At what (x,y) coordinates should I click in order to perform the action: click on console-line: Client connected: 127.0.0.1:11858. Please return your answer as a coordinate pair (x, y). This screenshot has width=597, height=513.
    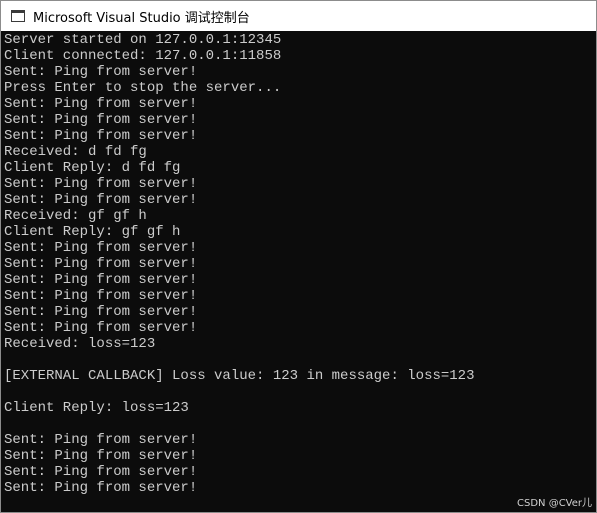
    Looking at the image, I should click on (143, 56).